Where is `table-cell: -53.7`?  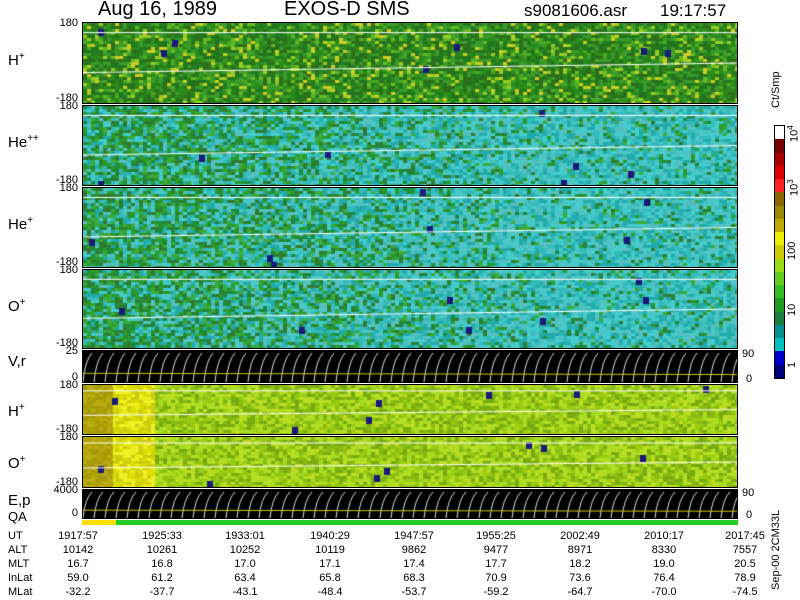
table-cell: -53.7 is located at coordinates (414, 592).